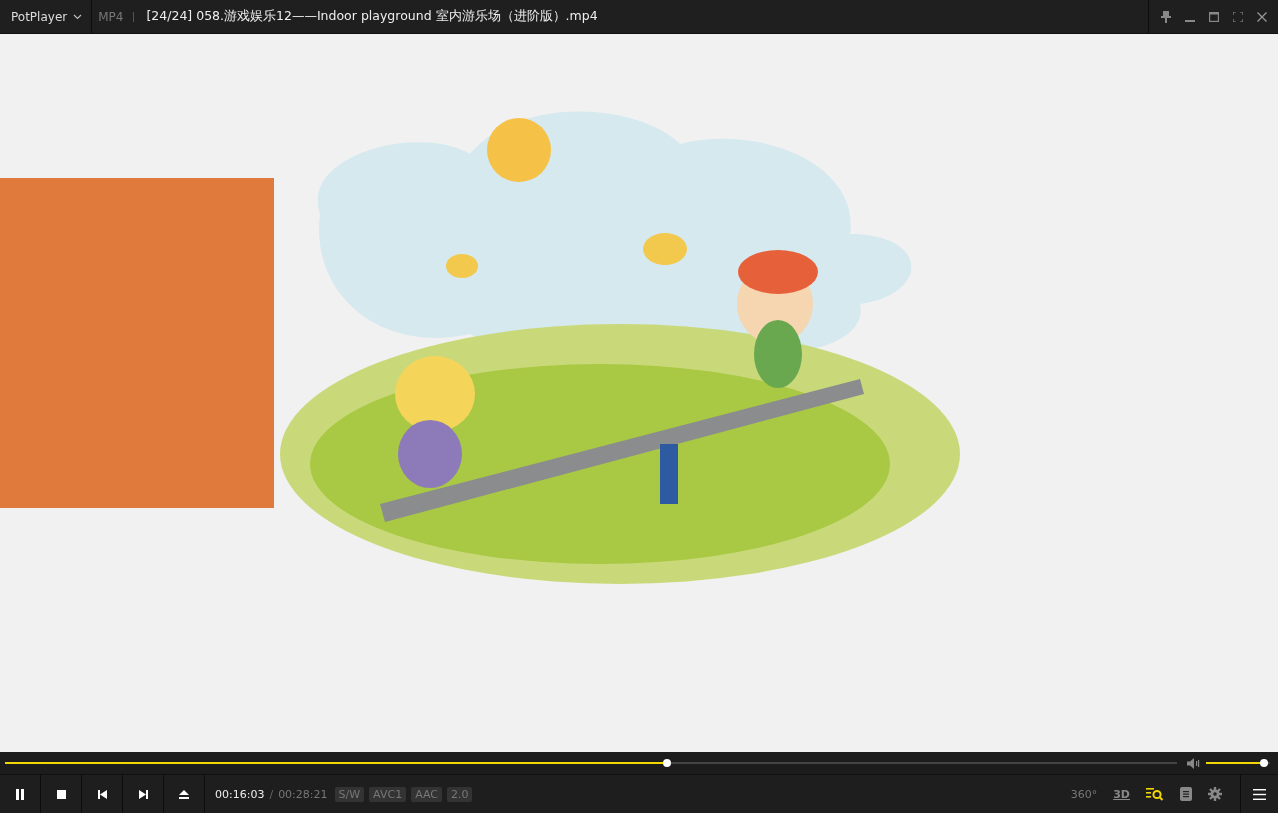 The height and width of the screenshot is (813, 1278). What do you see at coordinates (1264, 763) in the screenshot?
I see `volume-handle` at bounding box center [1264, 763].